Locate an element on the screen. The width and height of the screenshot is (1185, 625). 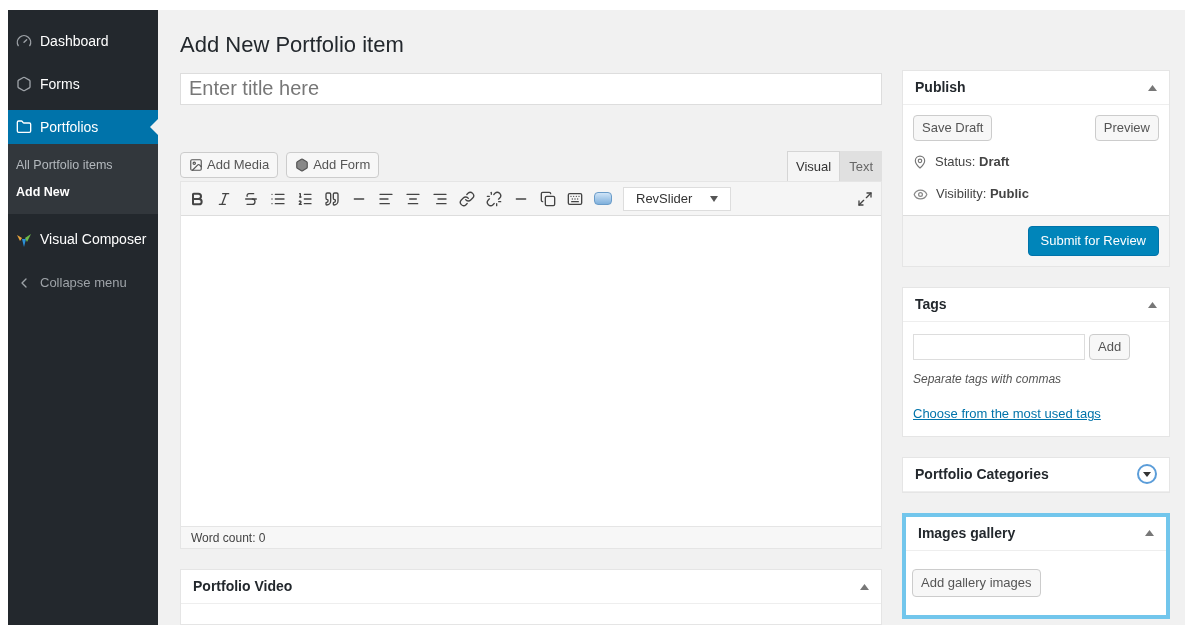
tag-input-field is located at coordinates (999, 347).